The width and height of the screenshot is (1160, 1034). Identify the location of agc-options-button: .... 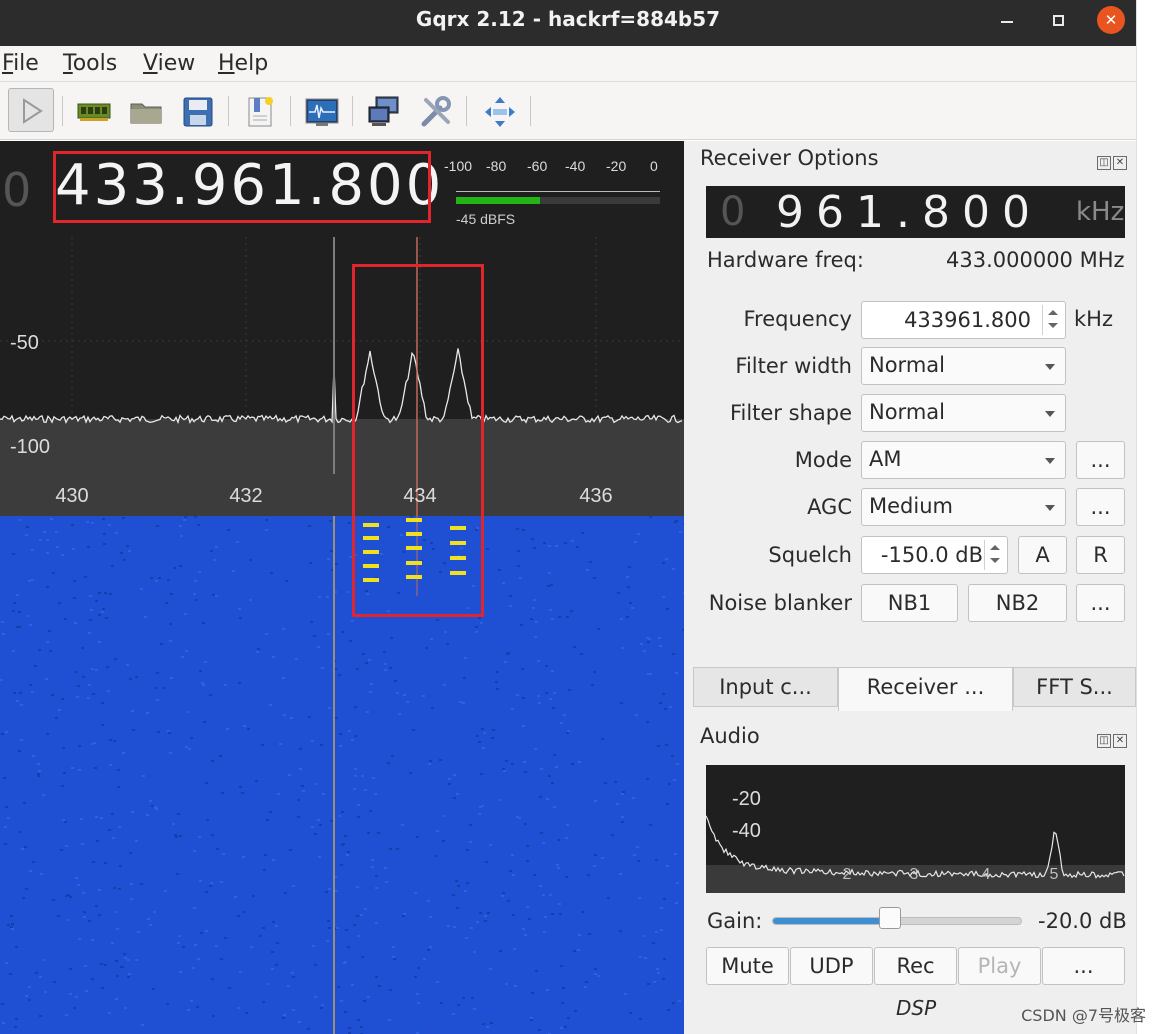
(1100, 507).